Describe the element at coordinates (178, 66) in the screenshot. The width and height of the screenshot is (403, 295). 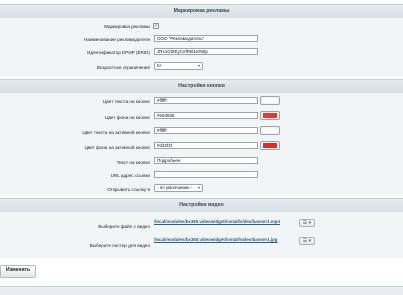
I see `age-limit-select: 6+ ▾` at that location.